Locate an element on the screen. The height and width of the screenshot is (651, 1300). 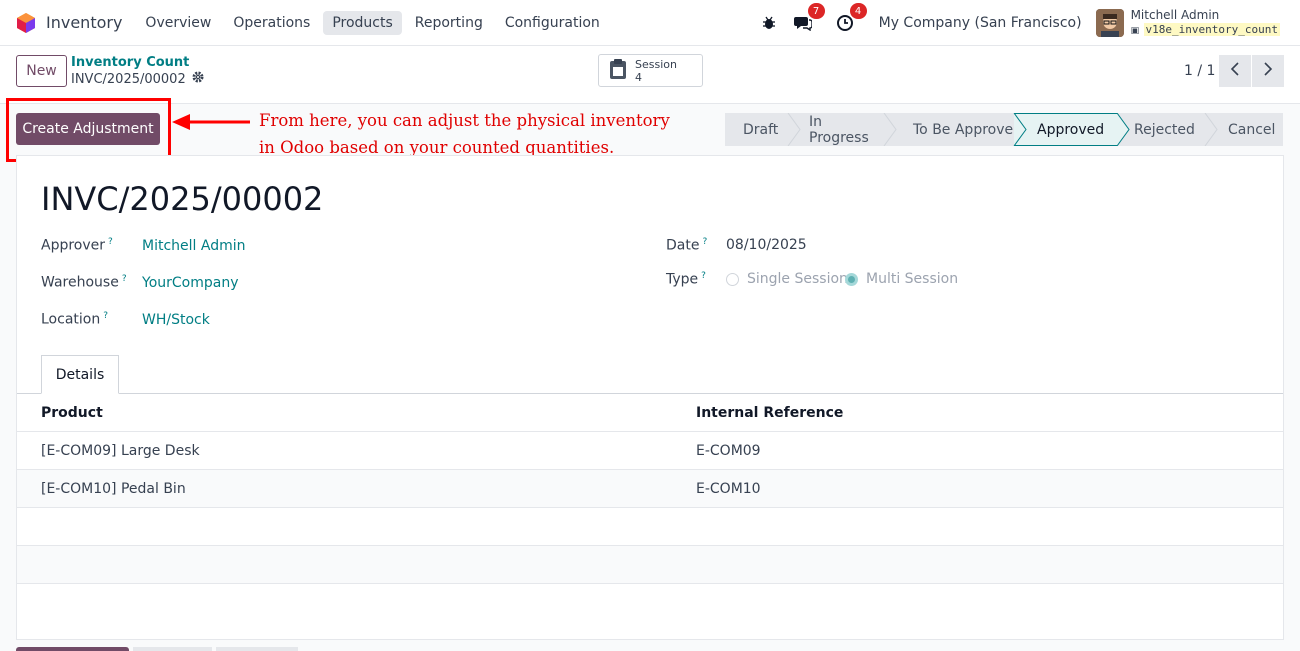
pager-value: 1 / 1 is located at coordinates (1199, 71).